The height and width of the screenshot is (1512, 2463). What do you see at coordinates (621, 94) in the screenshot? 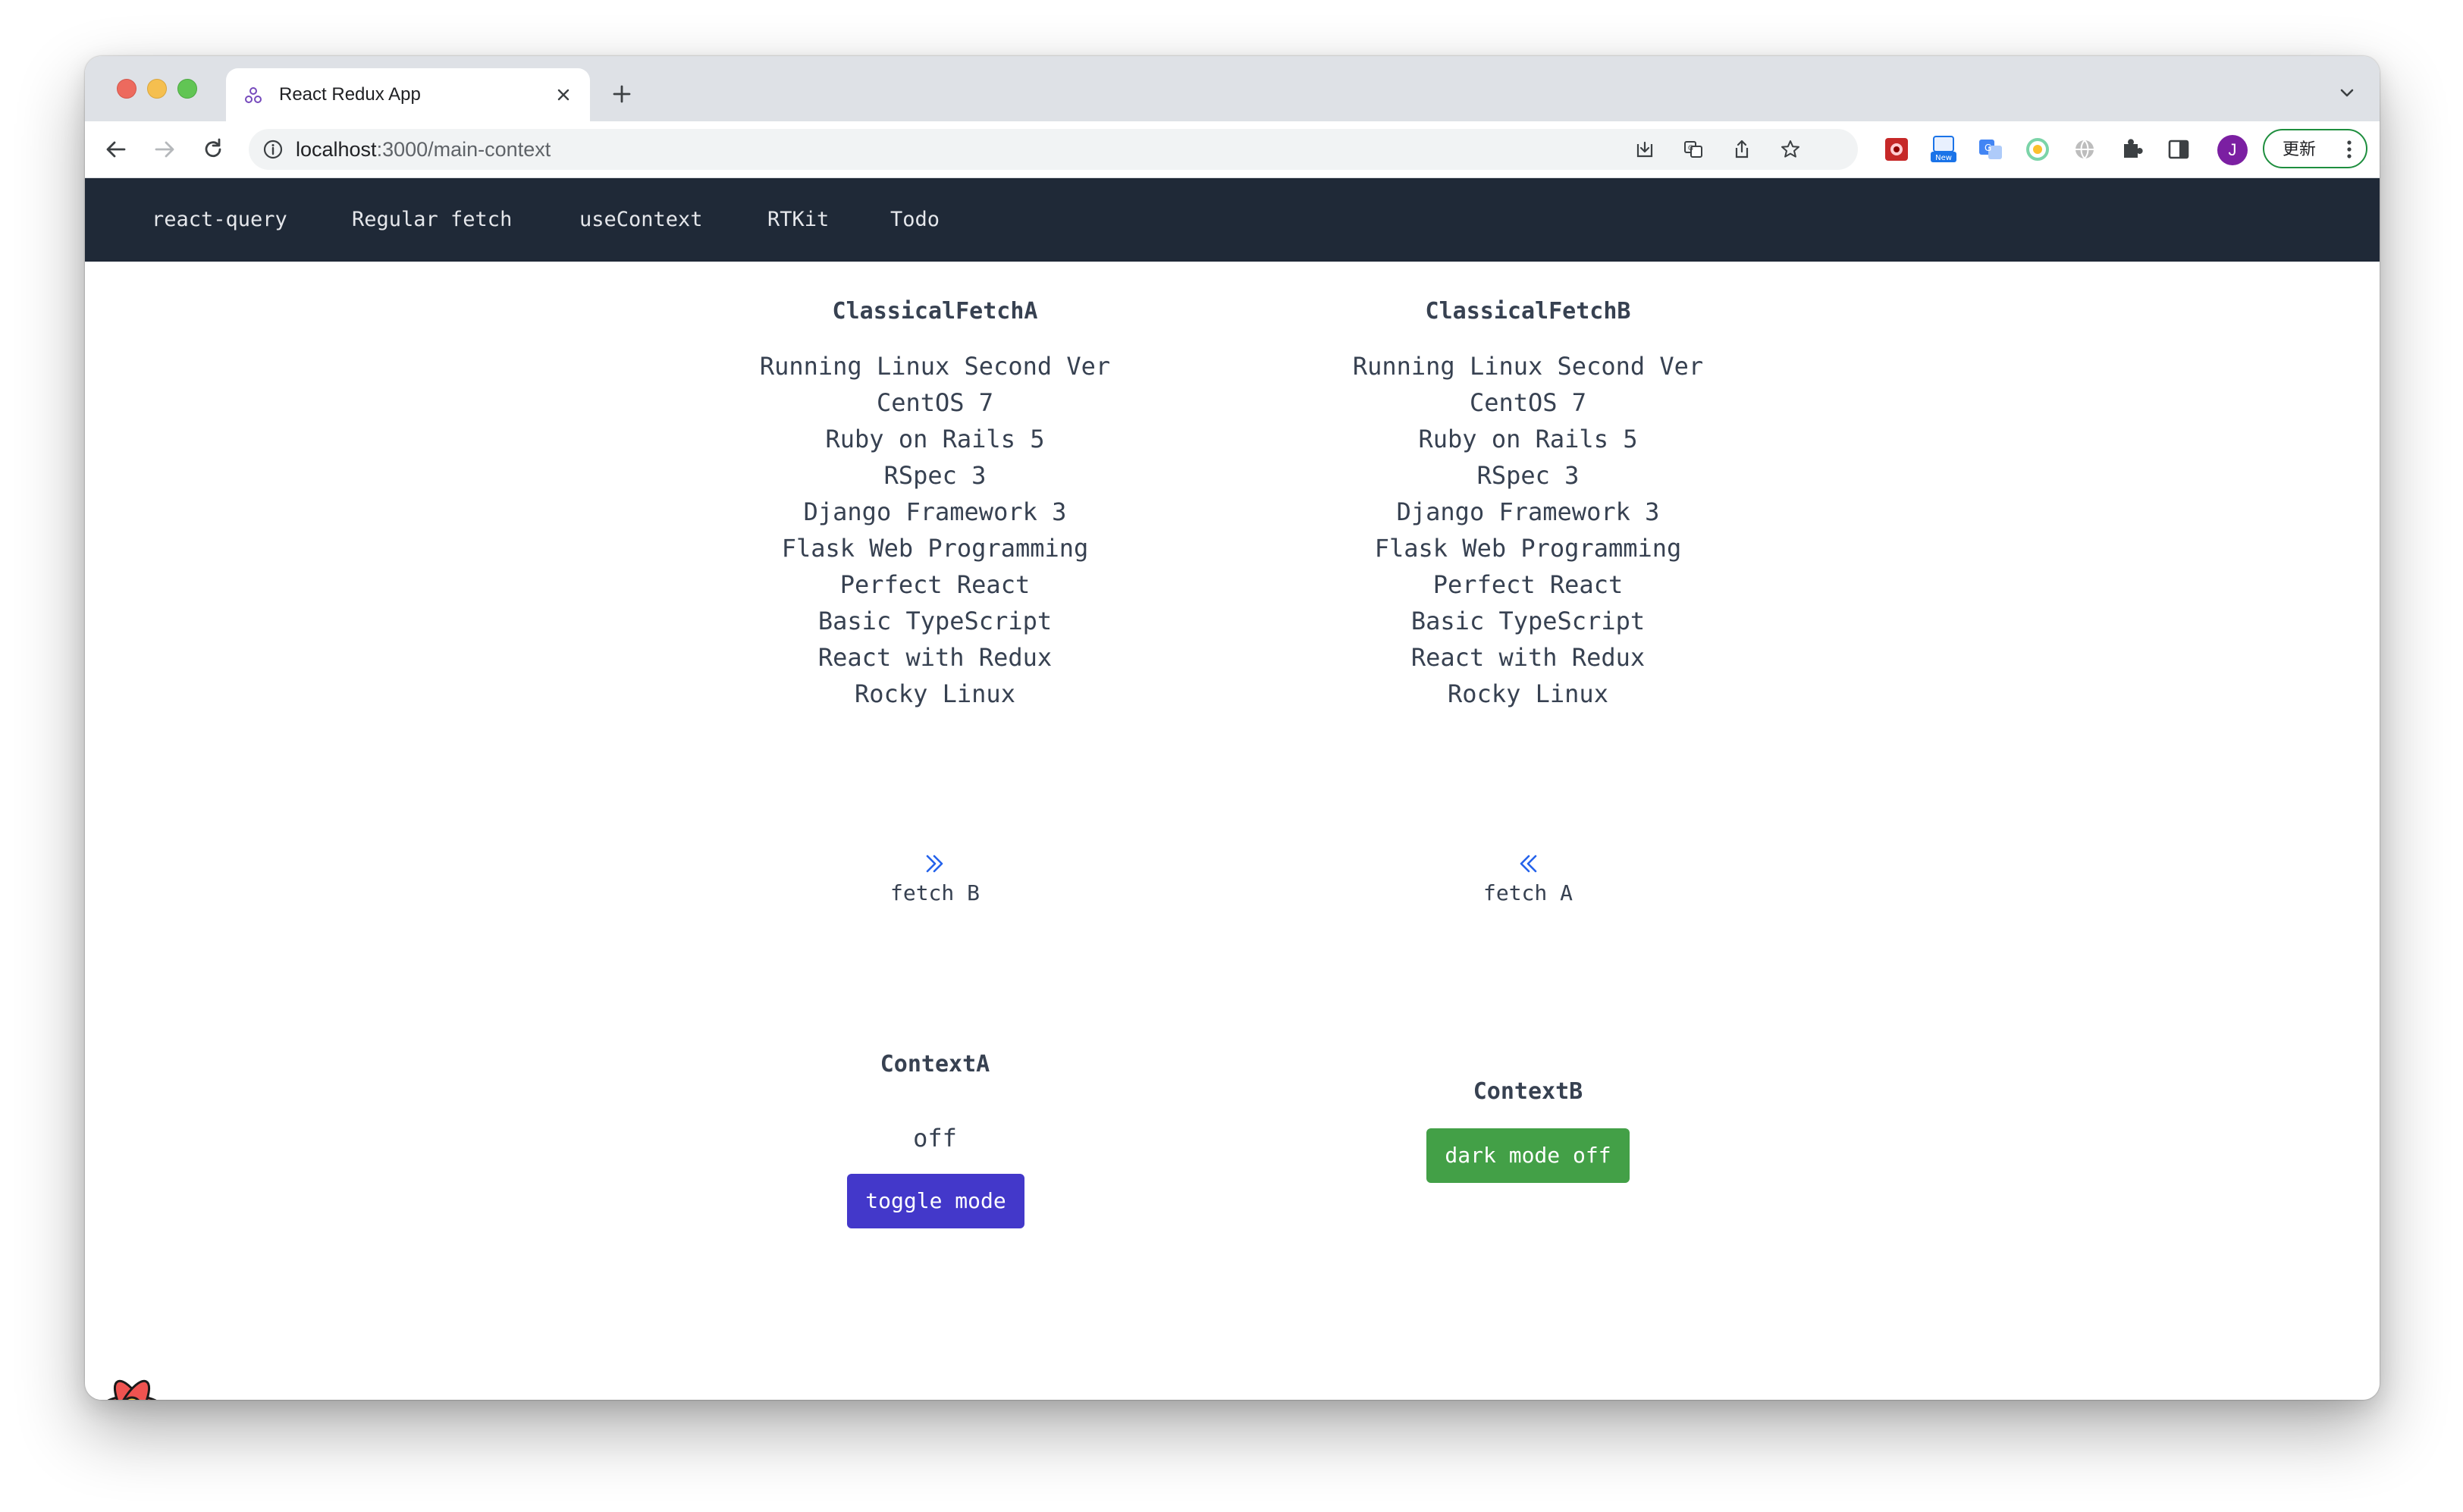
I see `new-tab-icon` at bounding box center [621, 94].